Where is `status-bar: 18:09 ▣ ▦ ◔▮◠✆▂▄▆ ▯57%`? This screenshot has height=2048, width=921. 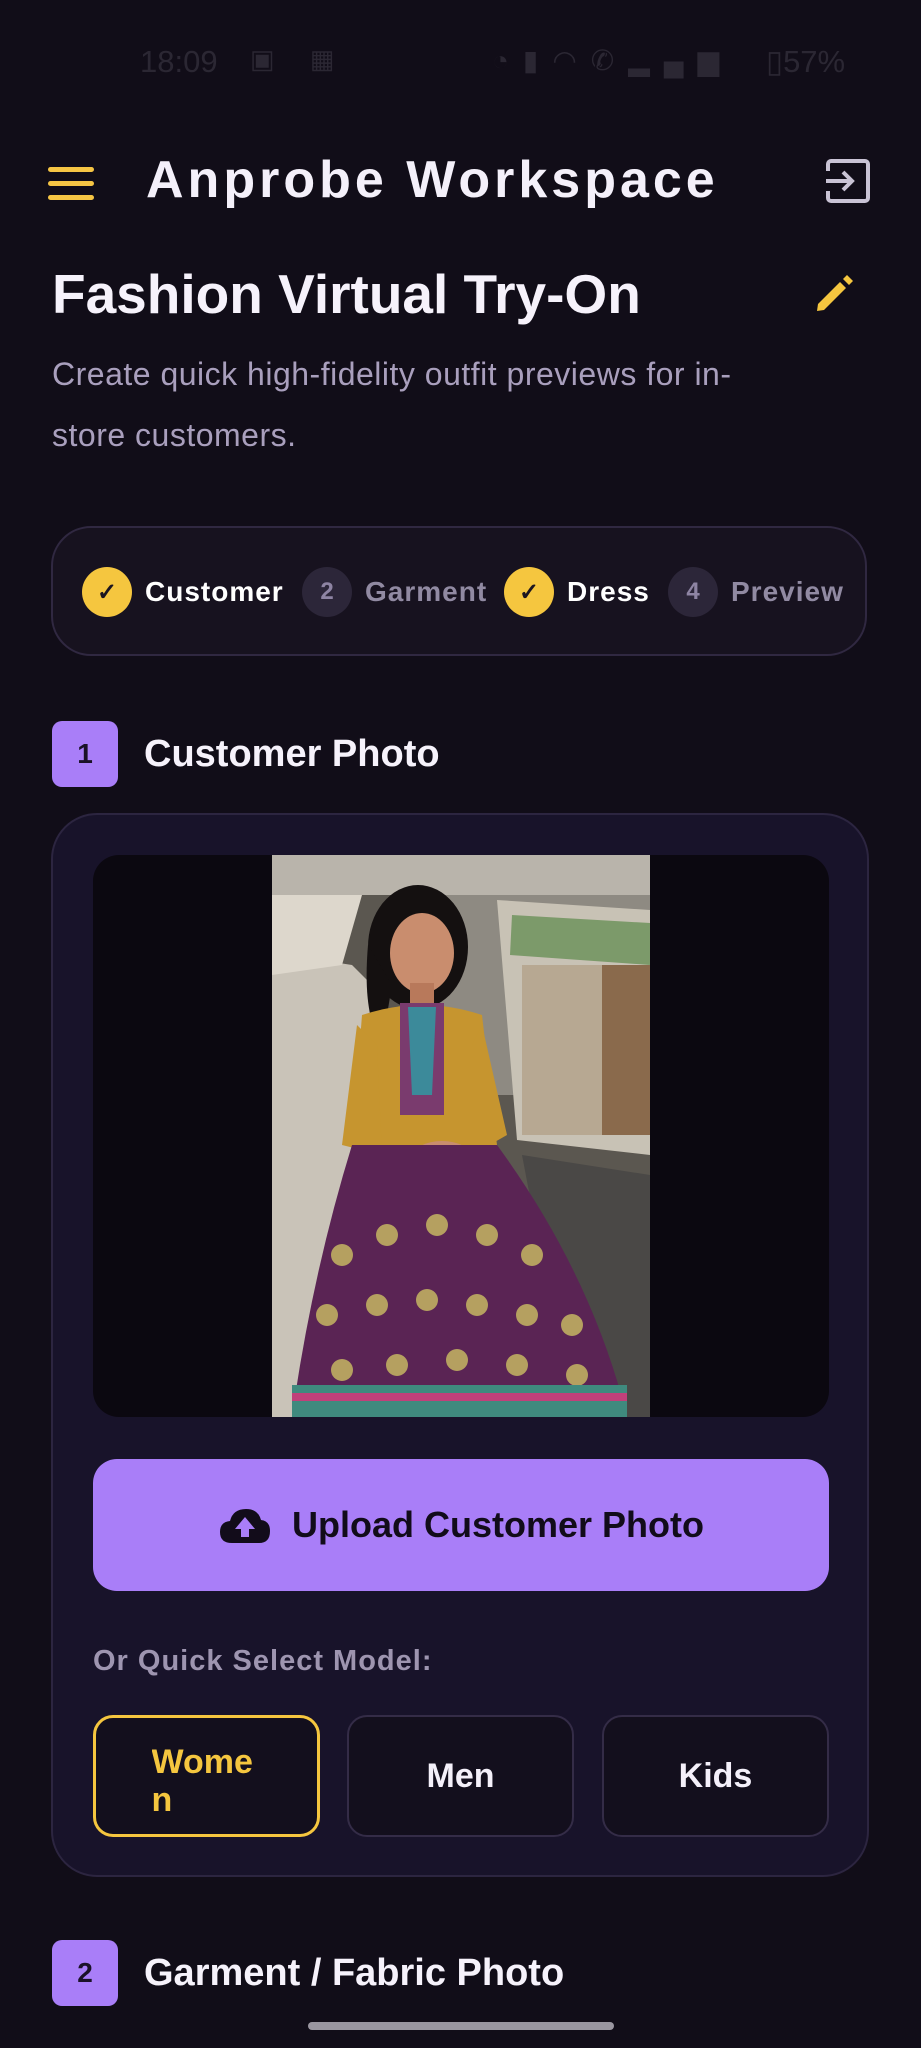
status-bar: 18:09 ▣ ▦ ◔▮◠✆▂▄▆ ▯57% is located at coordinates (460, 60).